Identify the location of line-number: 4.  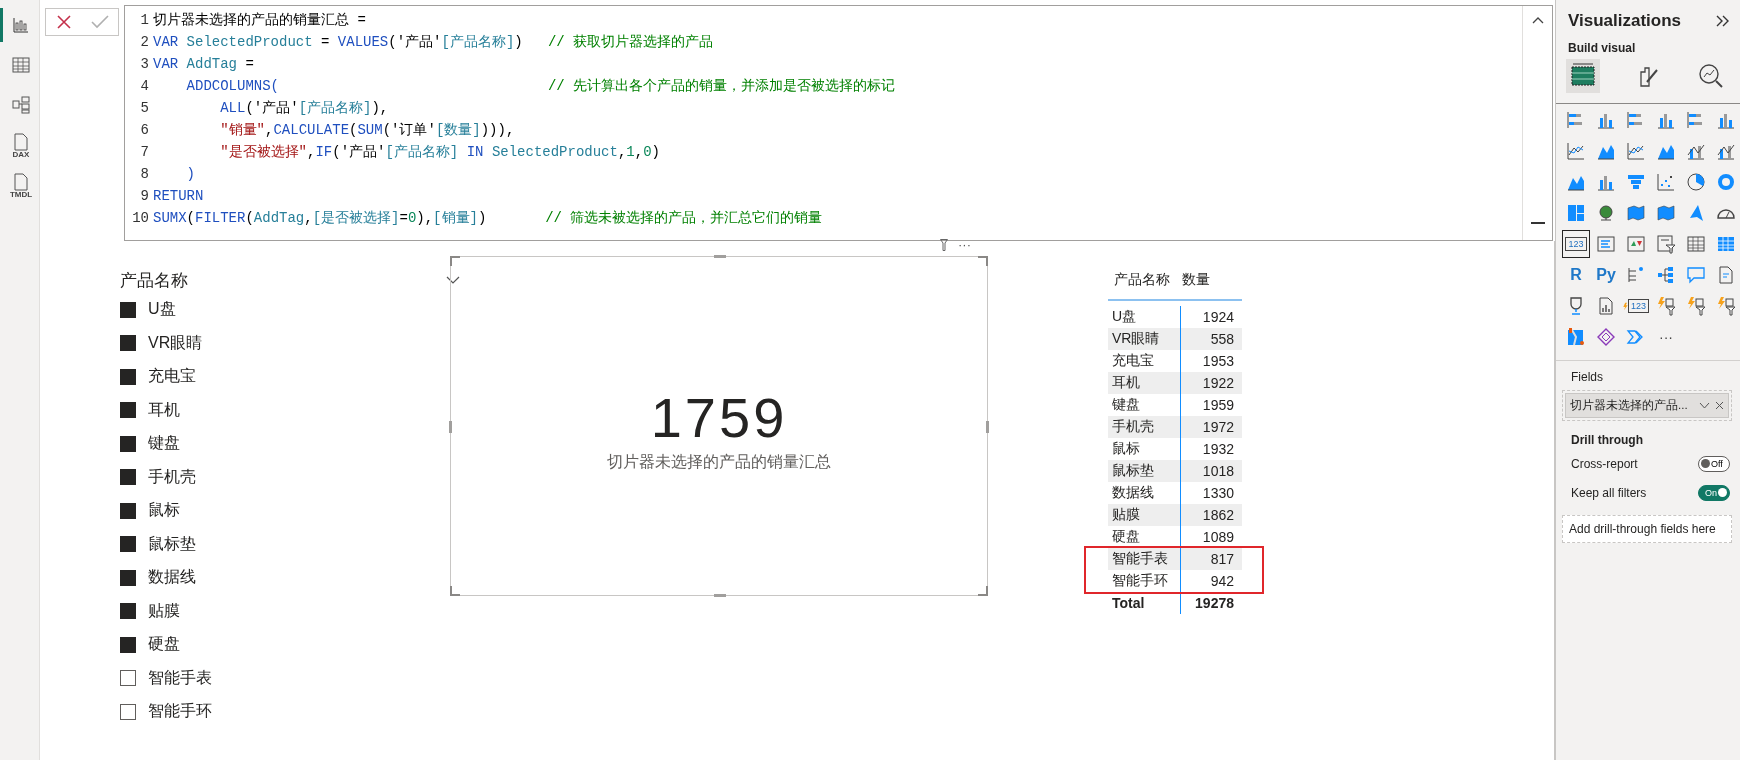
(144, 86).